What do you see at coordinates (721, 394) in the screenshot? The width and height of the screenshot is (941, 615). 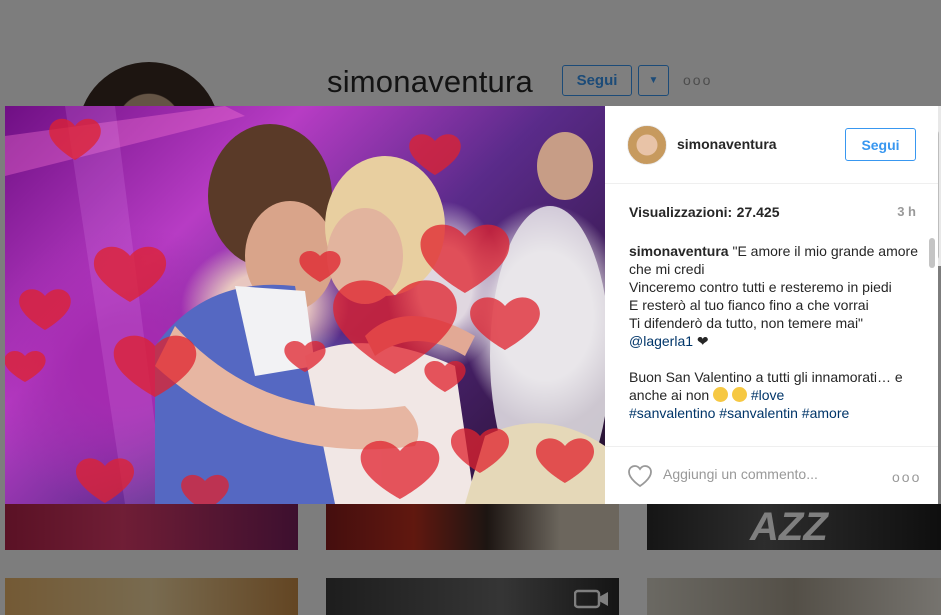 I see `heart-eyes-emoji-icon` at bounding box center [721, 394].